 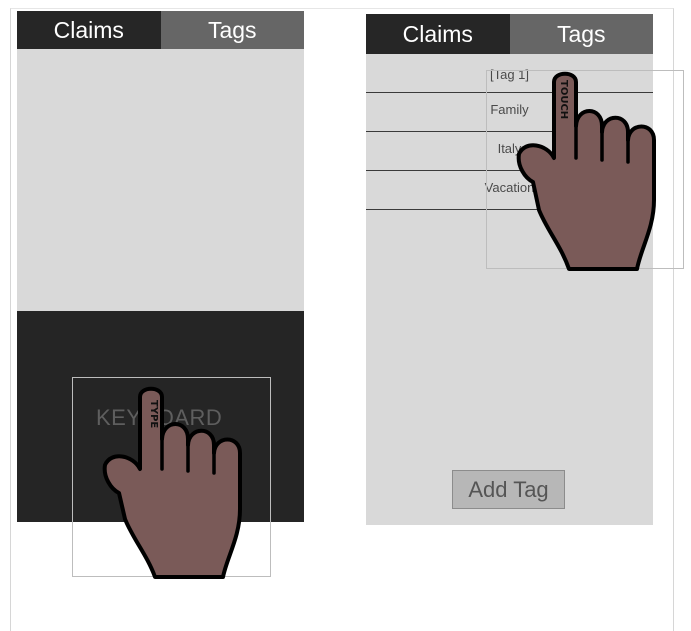 I want to click on tag-label: Vacation, so click(x=509, y=187).